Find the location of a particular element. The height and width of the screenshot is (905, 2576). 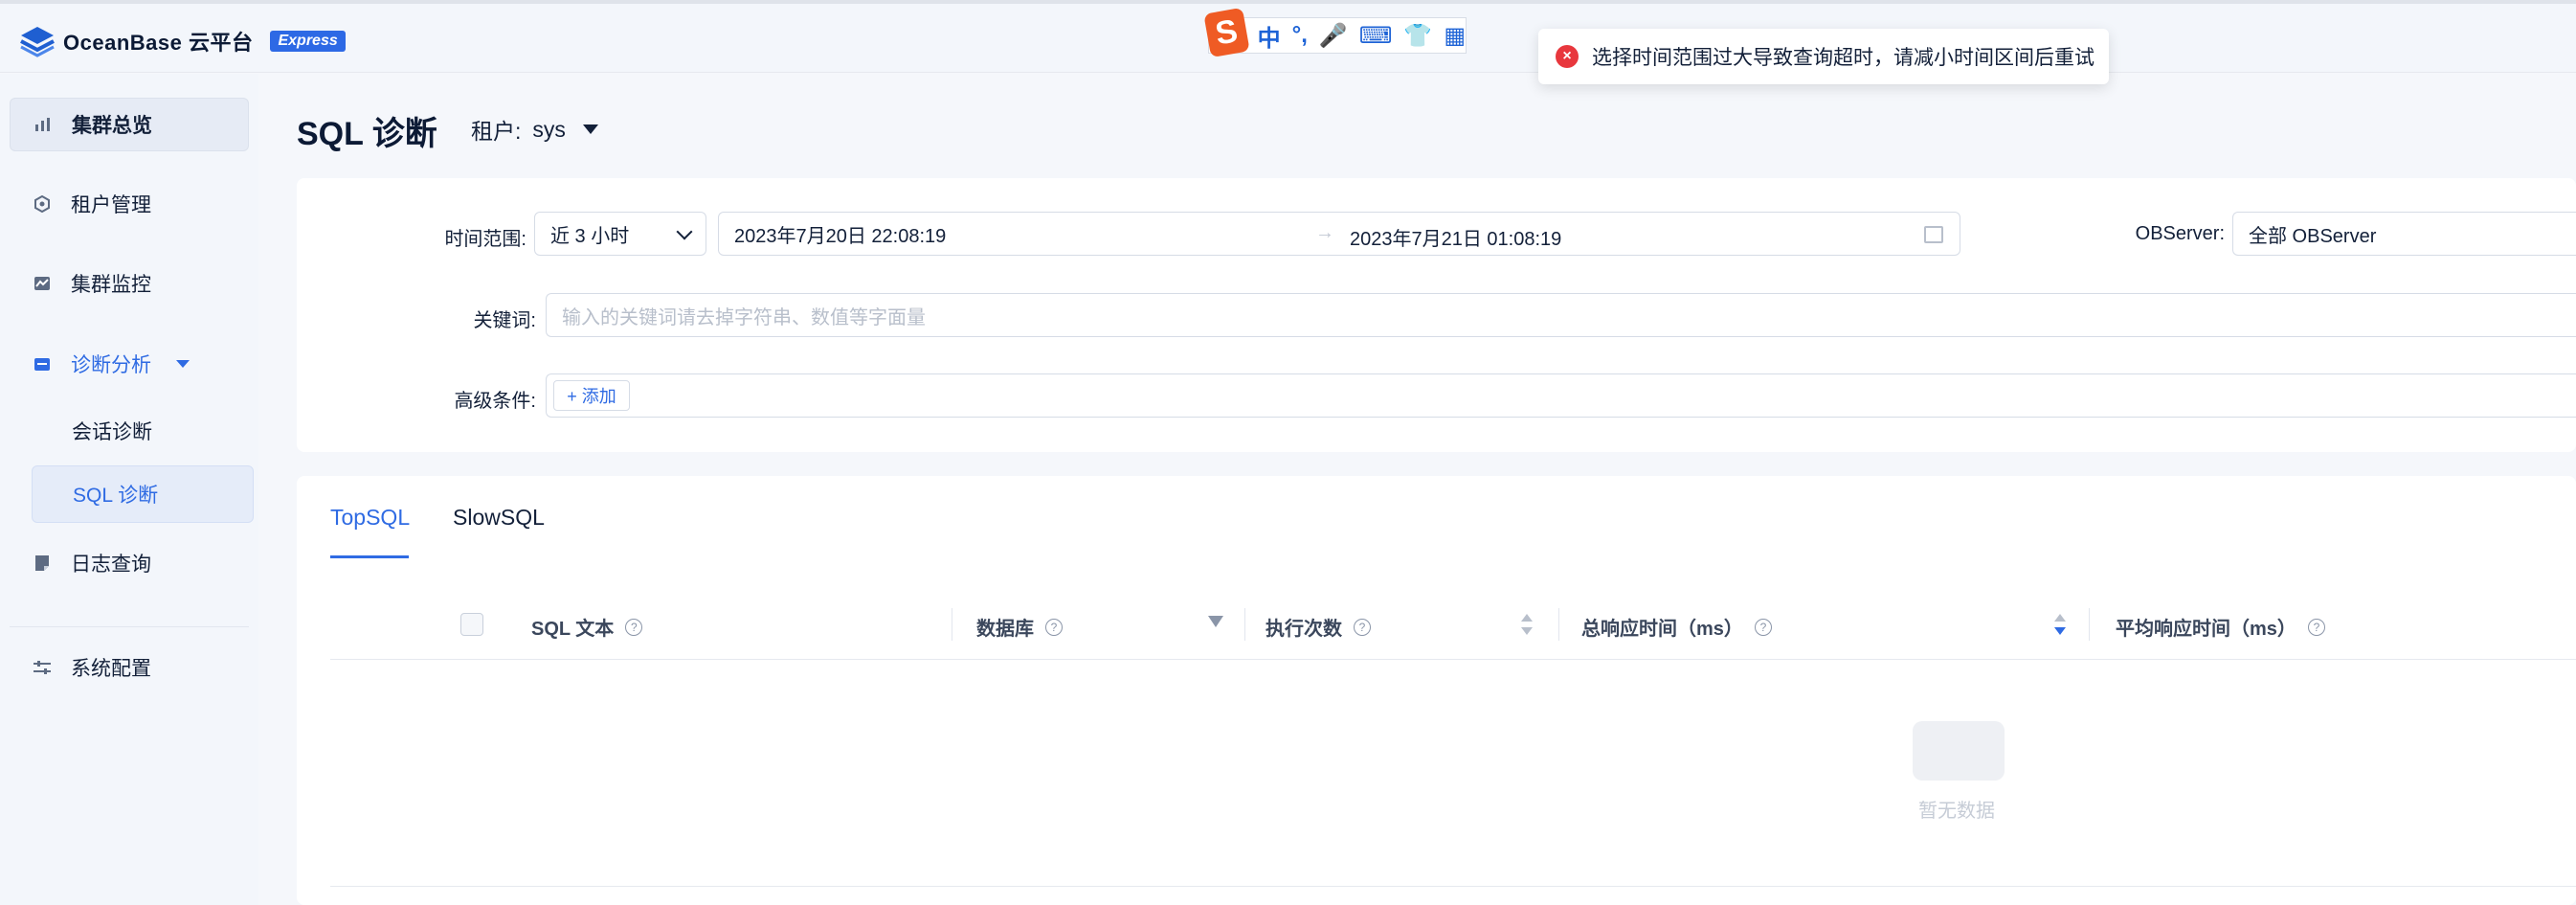

keyword-label: 关键词: is located at coordinates (505, 321).